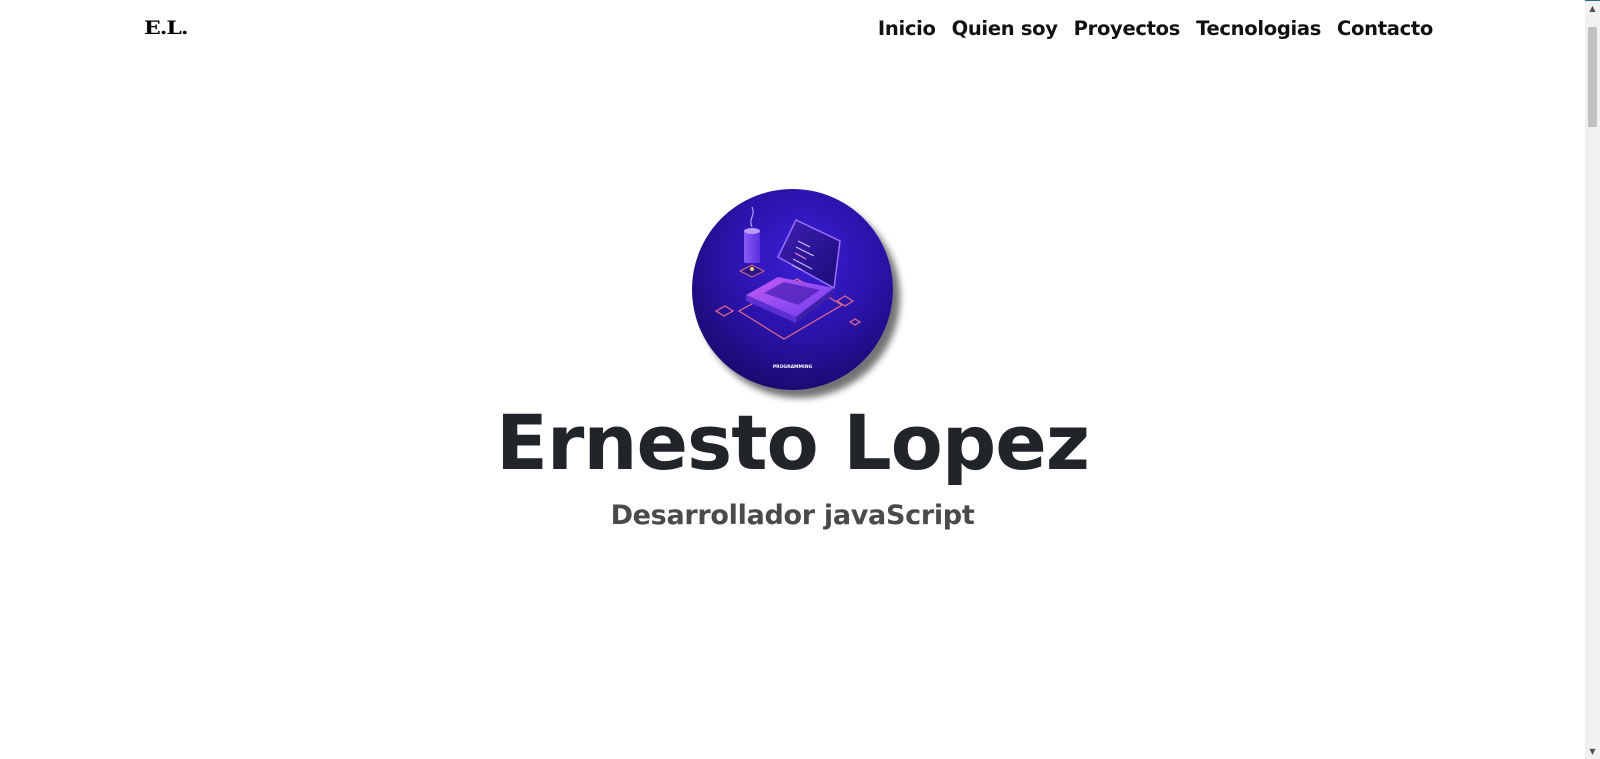 The image size is (1600, 759). What do you see at coordinates (793, 367) in the screenshot?
I see `avatar-caption: PROGRAMMING` at bounding box center [793, 367].